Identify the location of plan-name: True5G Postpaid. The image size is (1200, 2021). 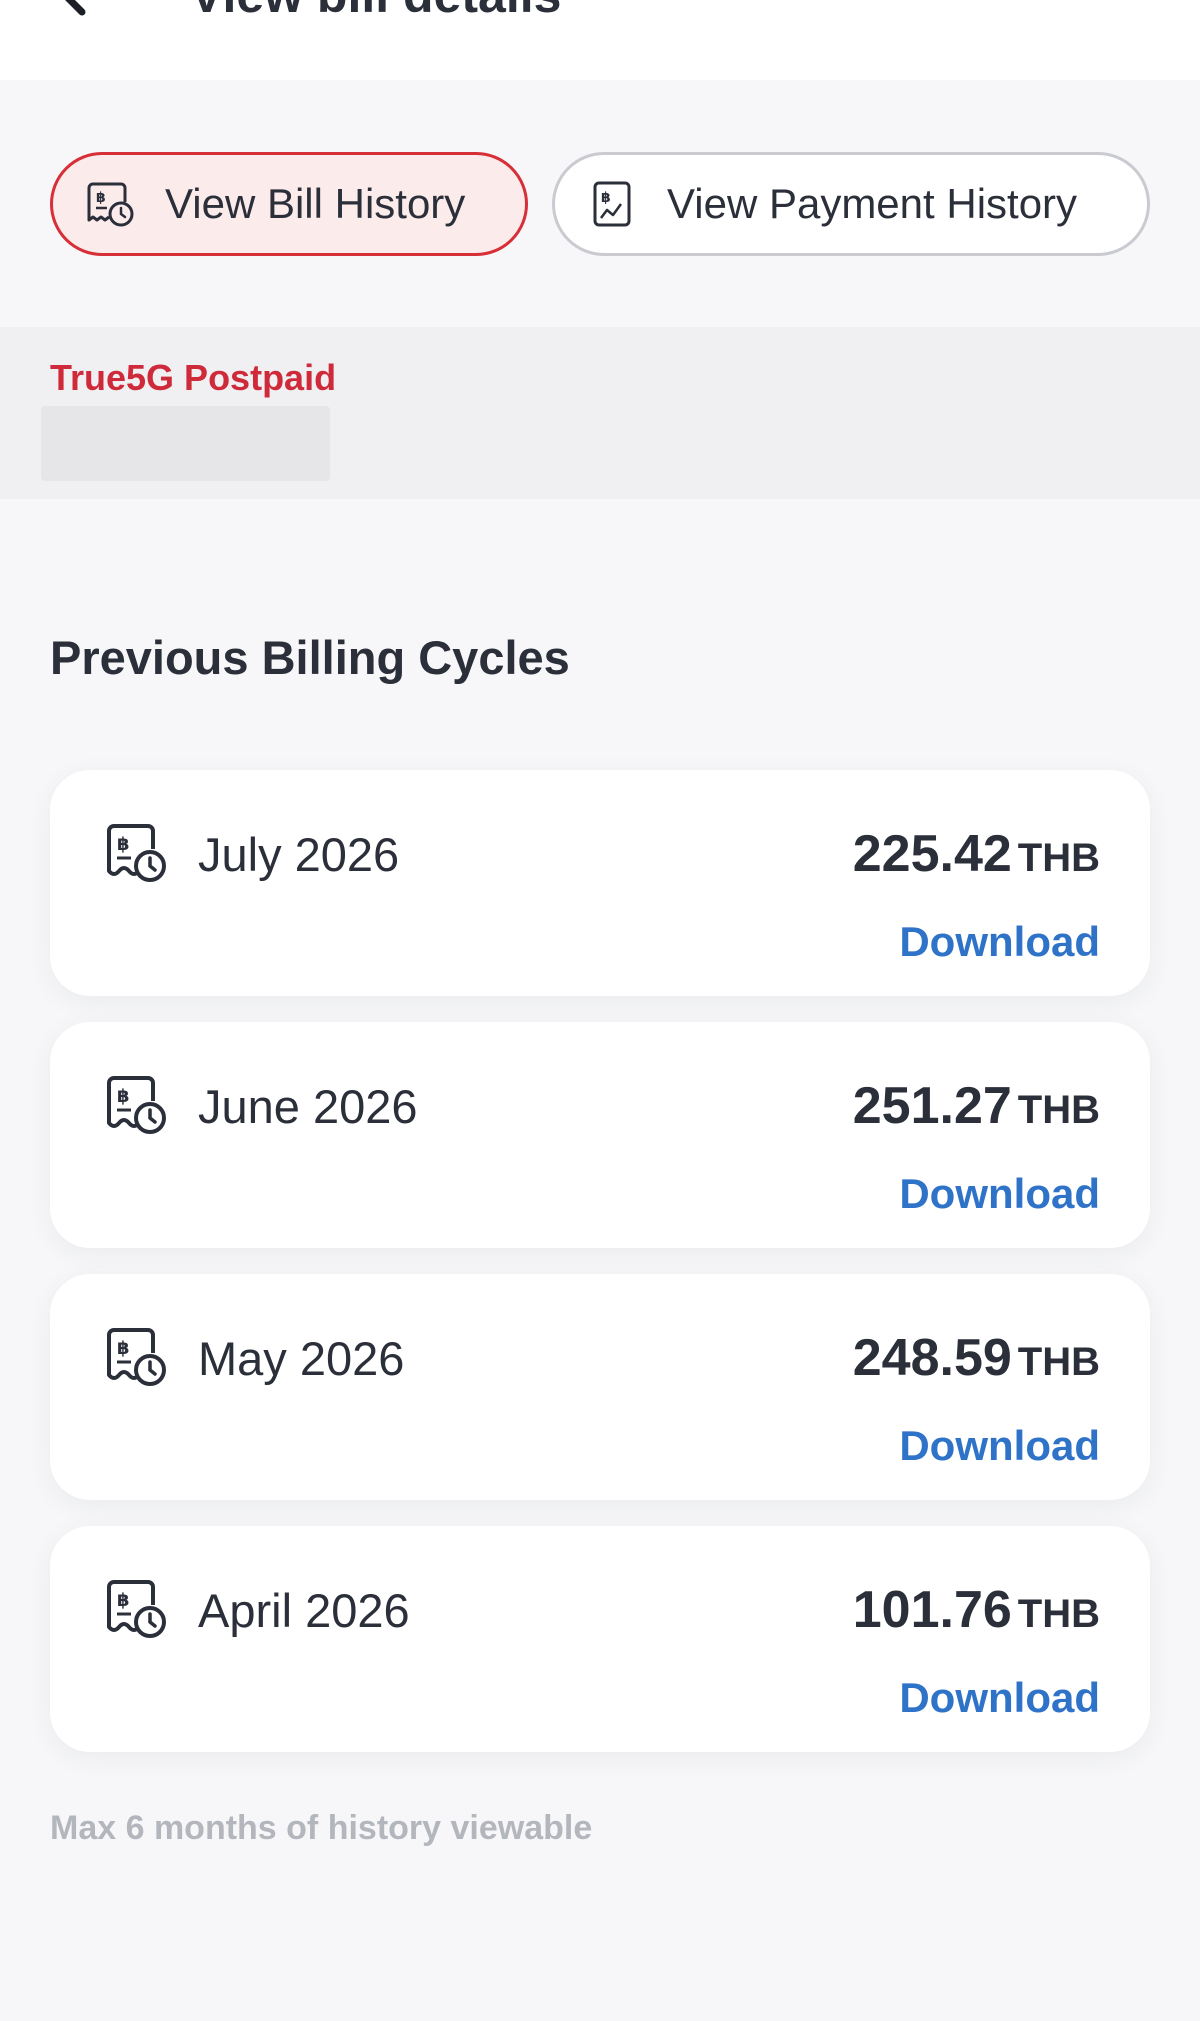
(193, 377).